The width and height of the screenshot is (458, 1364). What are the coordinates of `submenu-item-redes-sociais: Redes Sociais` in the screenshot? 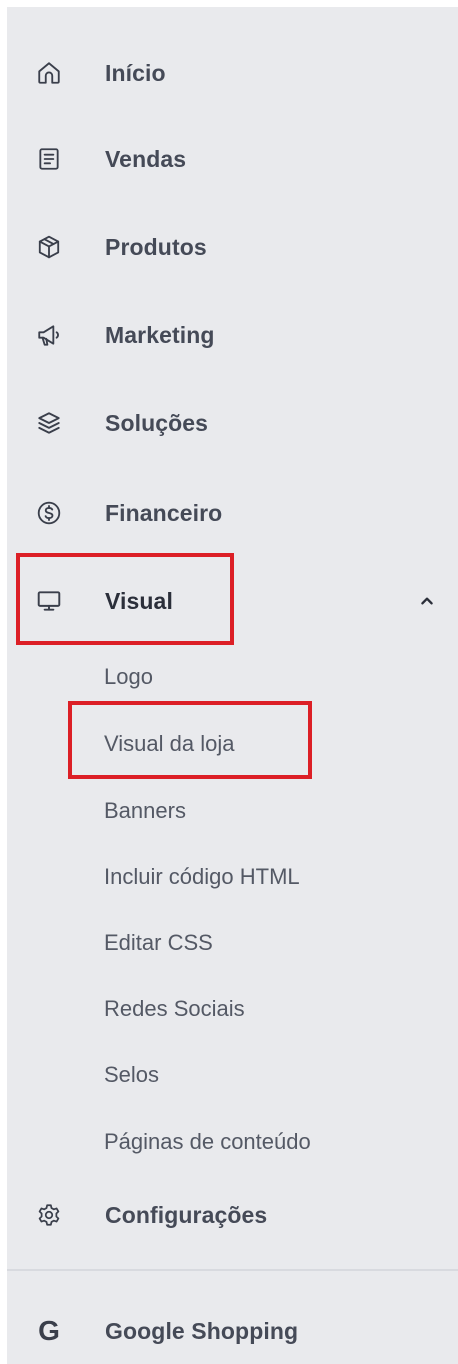 It's located at (174, 1009).